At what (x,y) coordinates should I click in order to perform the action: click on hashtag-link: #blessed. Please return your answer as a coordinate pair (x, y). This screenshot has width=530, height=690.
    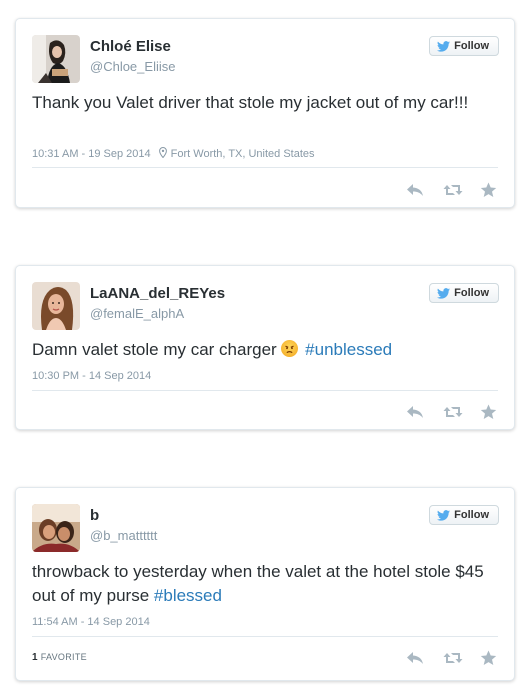
    Looking at the image, I should click on (188, 595).